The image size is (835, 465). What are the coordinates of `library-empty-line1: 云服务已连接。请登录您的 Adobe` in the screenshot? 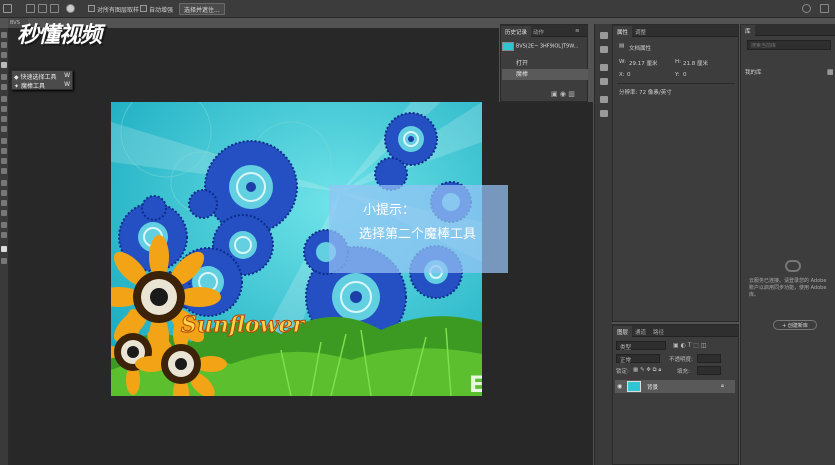 It's located at (788, 281).